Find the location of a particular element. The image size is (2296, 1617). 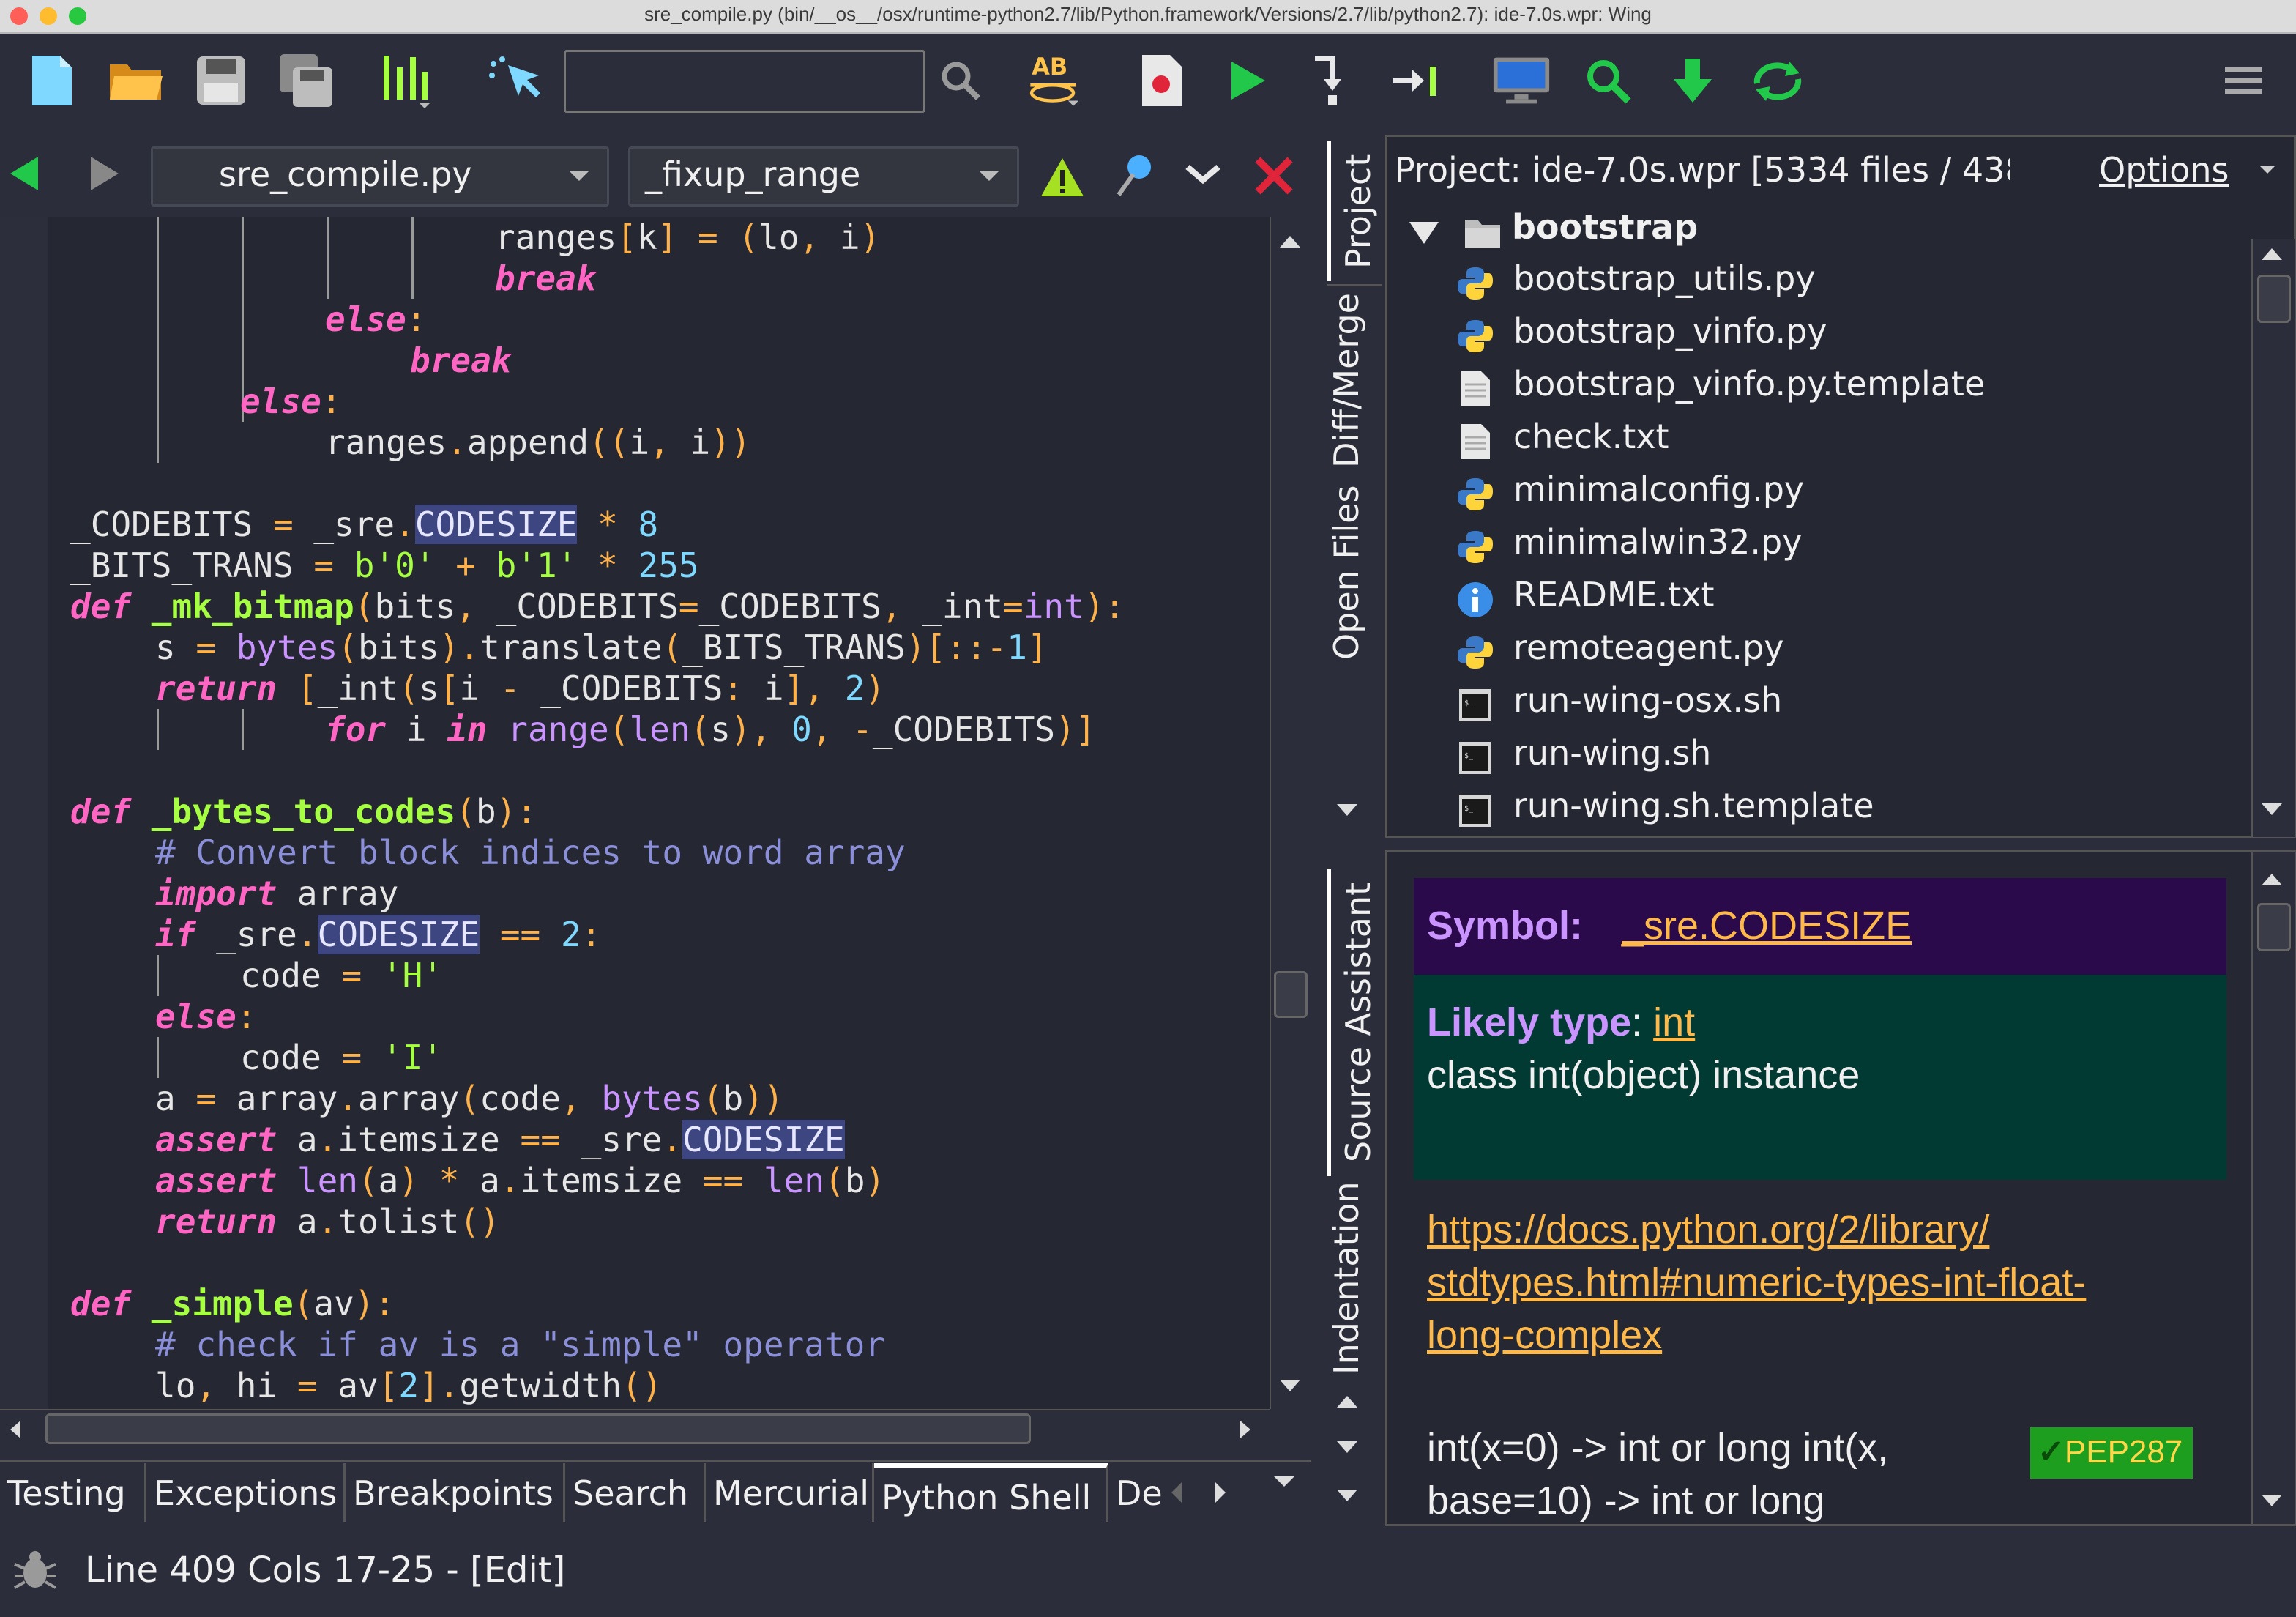

file-combo: sre_compile.py is located at coordinates (380, 177).